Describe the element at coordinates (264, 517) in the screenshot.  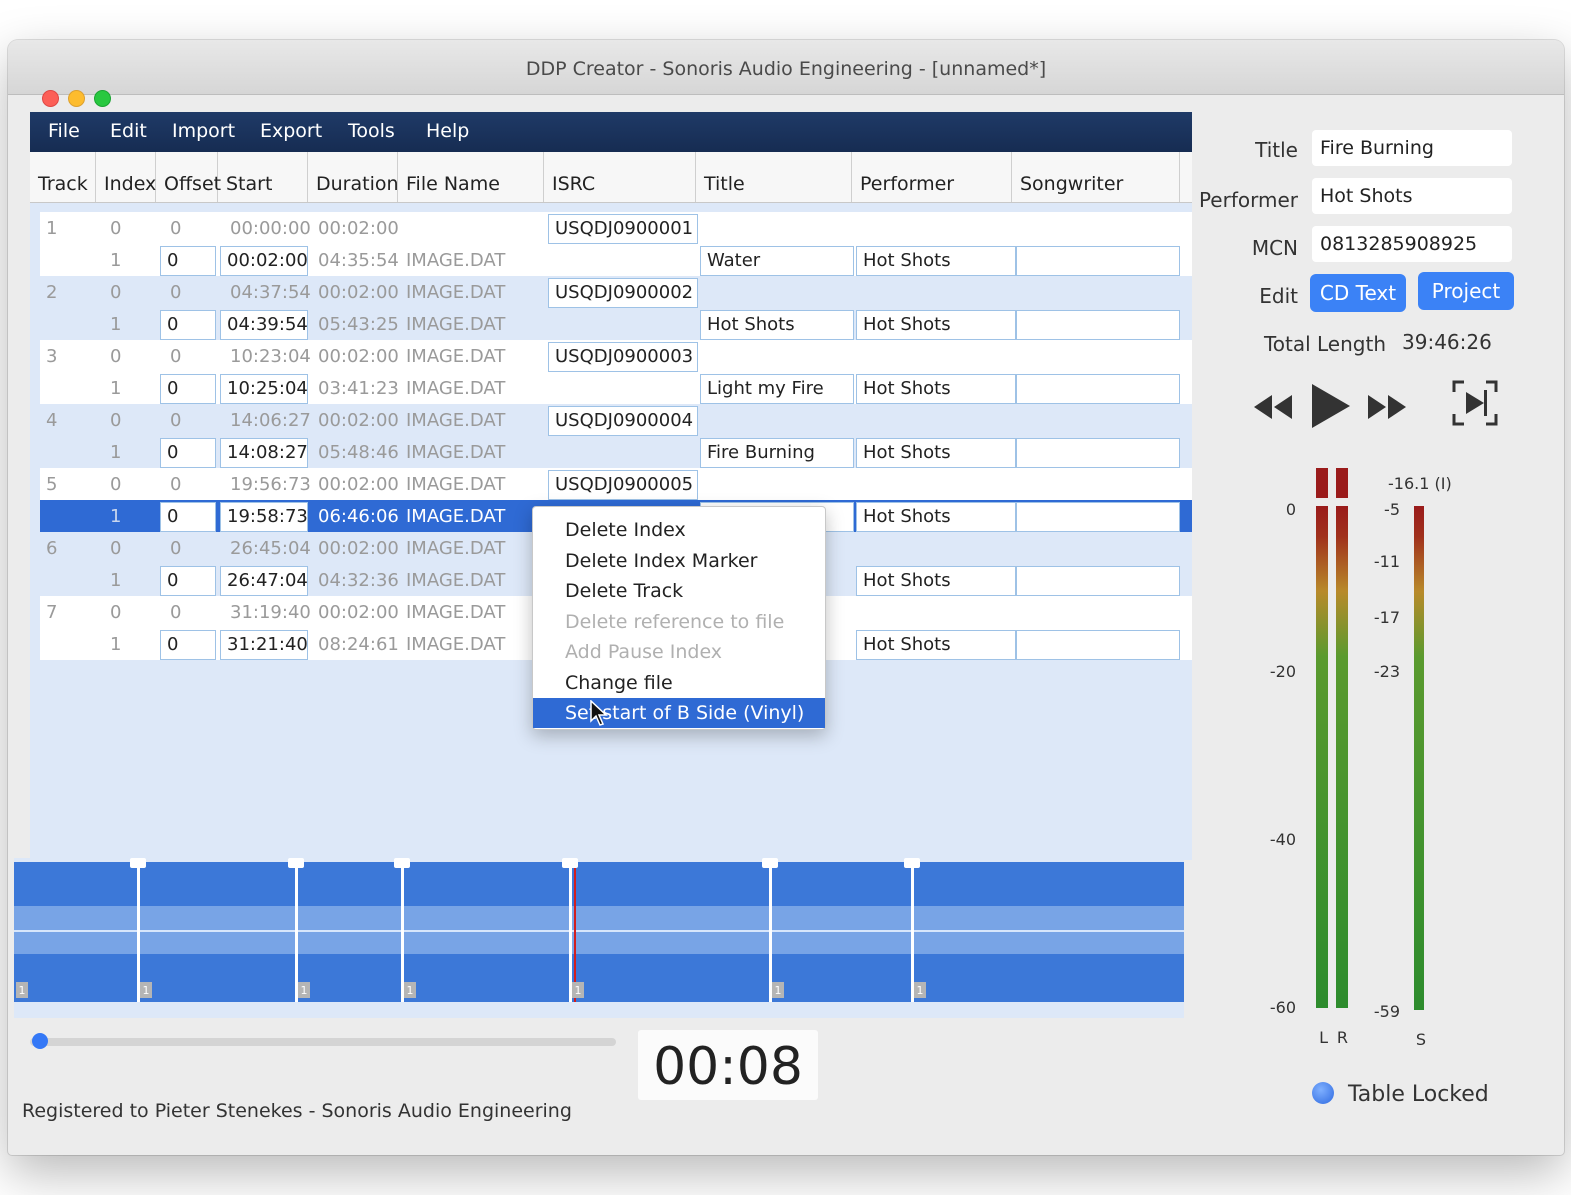
I see `start-field: 19:58:73` at that location.